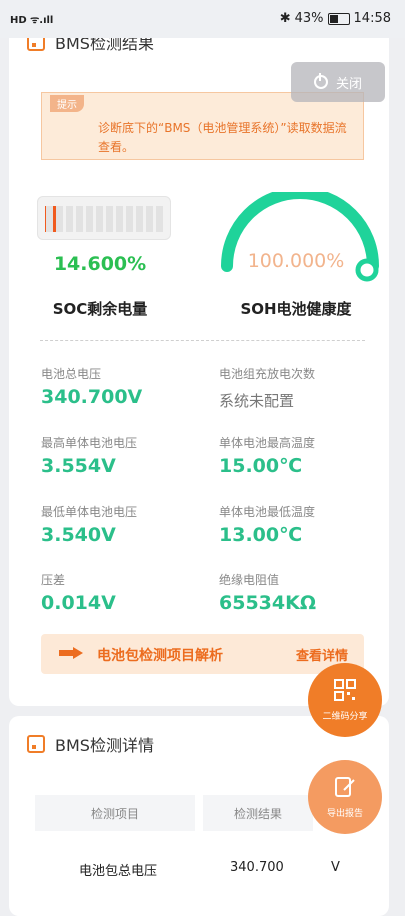  I want to click on metric-value: 0.014V, so click(78, 603).